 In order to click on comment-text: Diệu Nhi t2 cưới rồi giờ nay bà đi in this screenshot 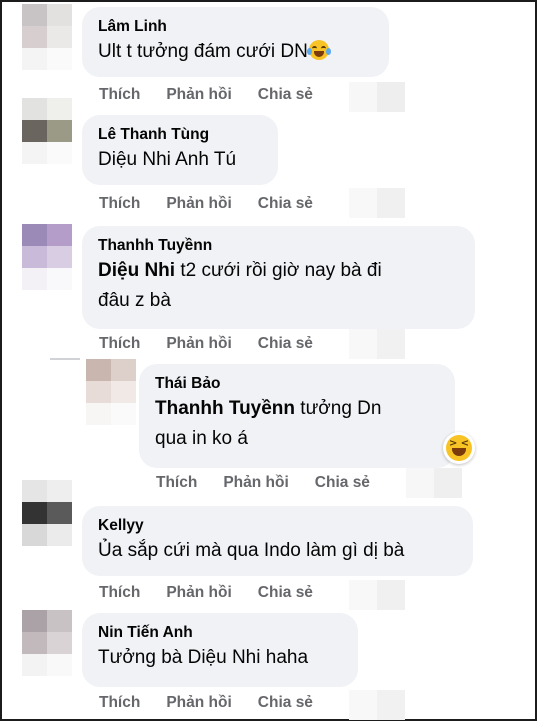, I will do `click(240, 270)`.